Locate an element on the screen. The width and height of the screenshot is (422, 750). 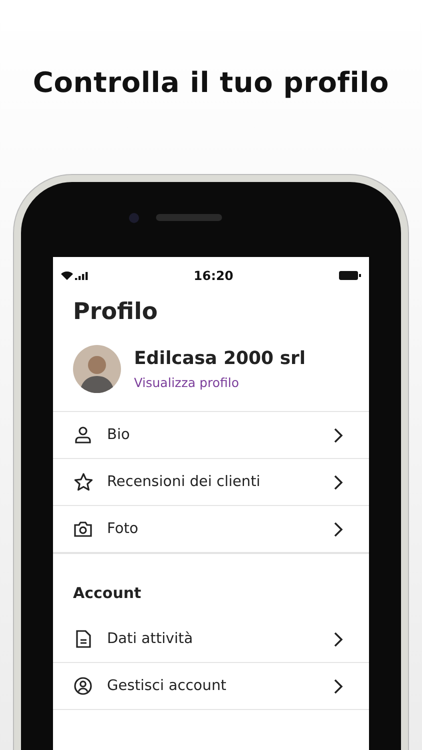
status-time: 16:20 is located at coordinates (214, 275).